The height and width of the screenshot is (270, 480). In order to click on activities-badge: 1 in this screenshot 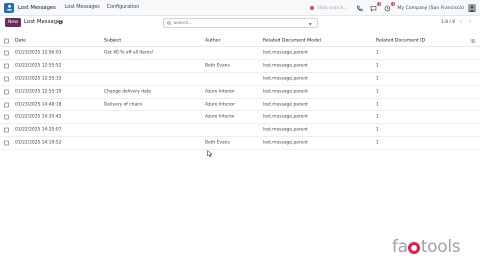, I will do `click(393, 4)`.